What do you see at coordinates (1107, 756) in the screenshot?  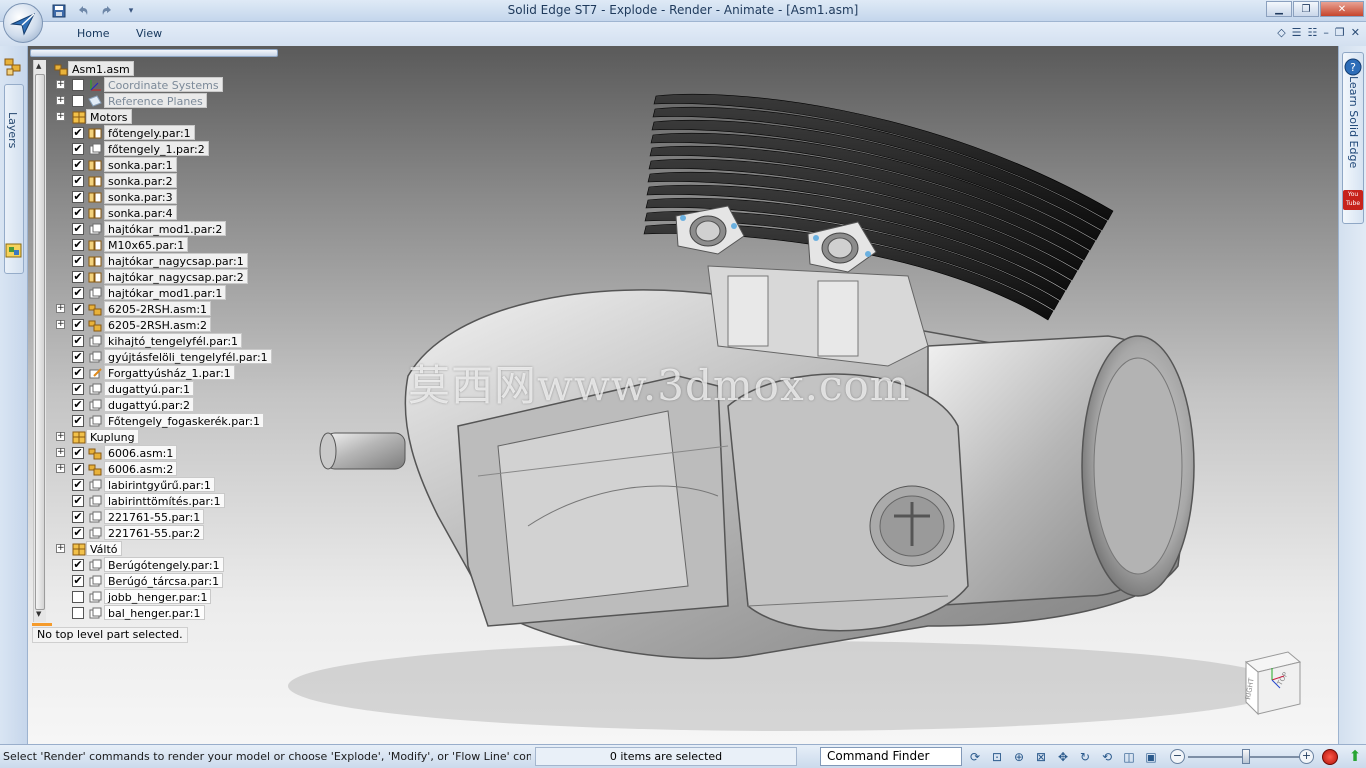 I see `spin-icon: ⟲` at bounding box center [1107, 756].